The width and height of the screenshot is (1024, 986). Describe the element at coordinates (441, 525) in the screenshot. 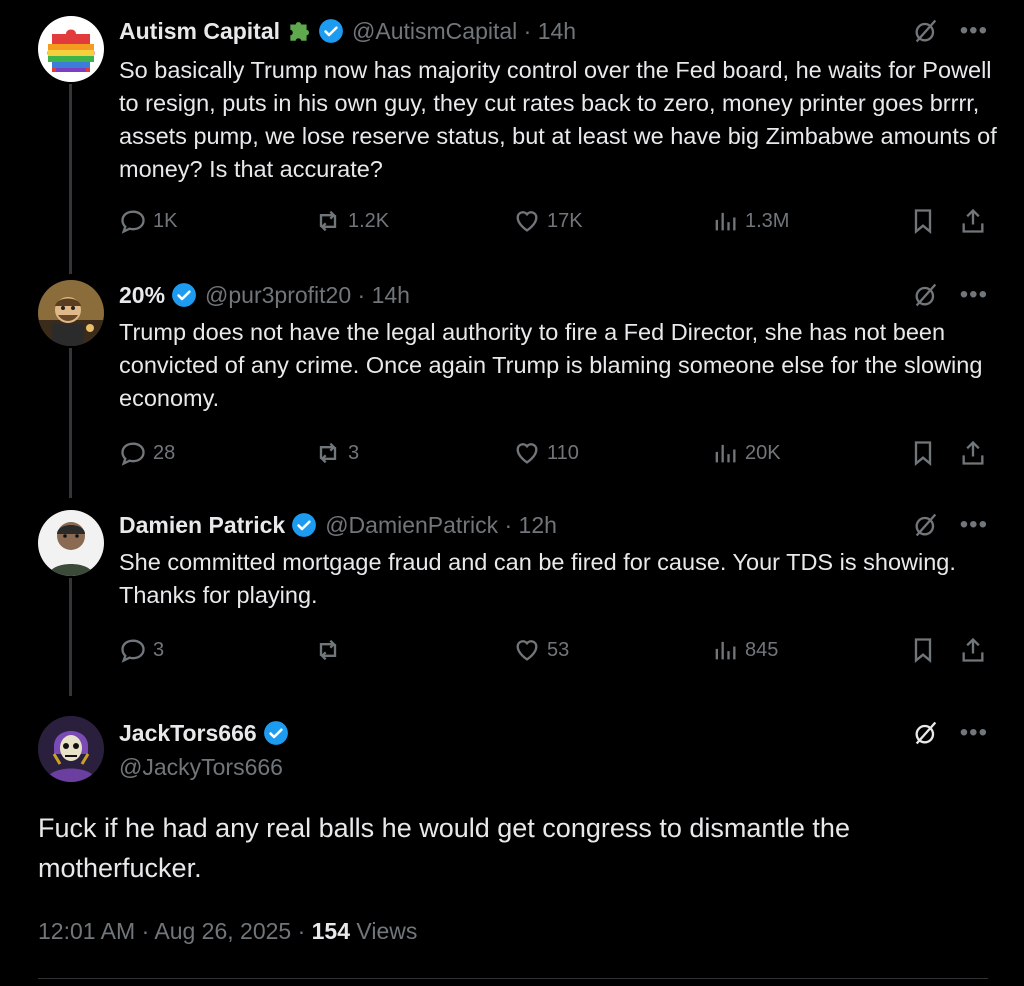

I see `handle-and-time: @DamienPatrick · 12h` at that location.